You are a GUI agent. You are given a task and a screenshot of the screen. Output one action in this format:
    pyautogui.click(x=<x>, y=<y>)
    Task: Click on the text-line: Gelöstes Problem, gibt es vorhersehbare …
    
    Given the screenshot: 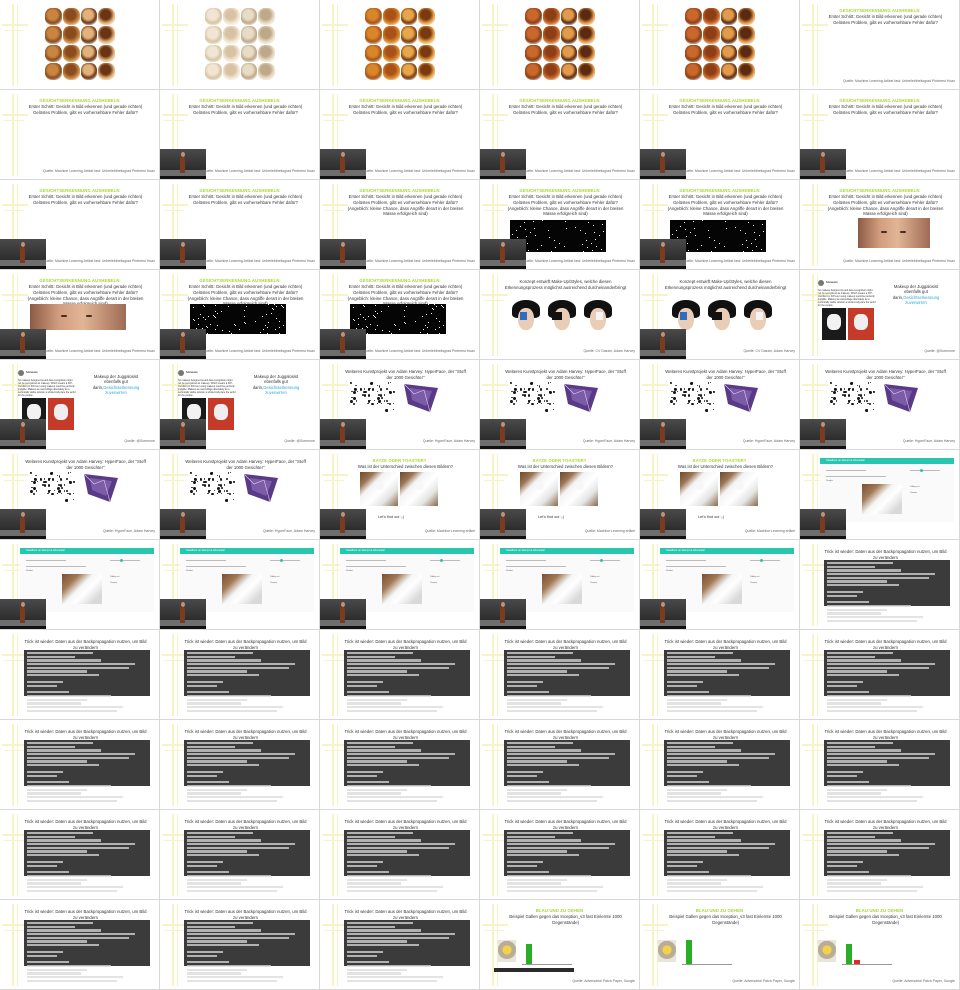 What is the action you would take?
    pyautogui.click(x=725, y=202)
    